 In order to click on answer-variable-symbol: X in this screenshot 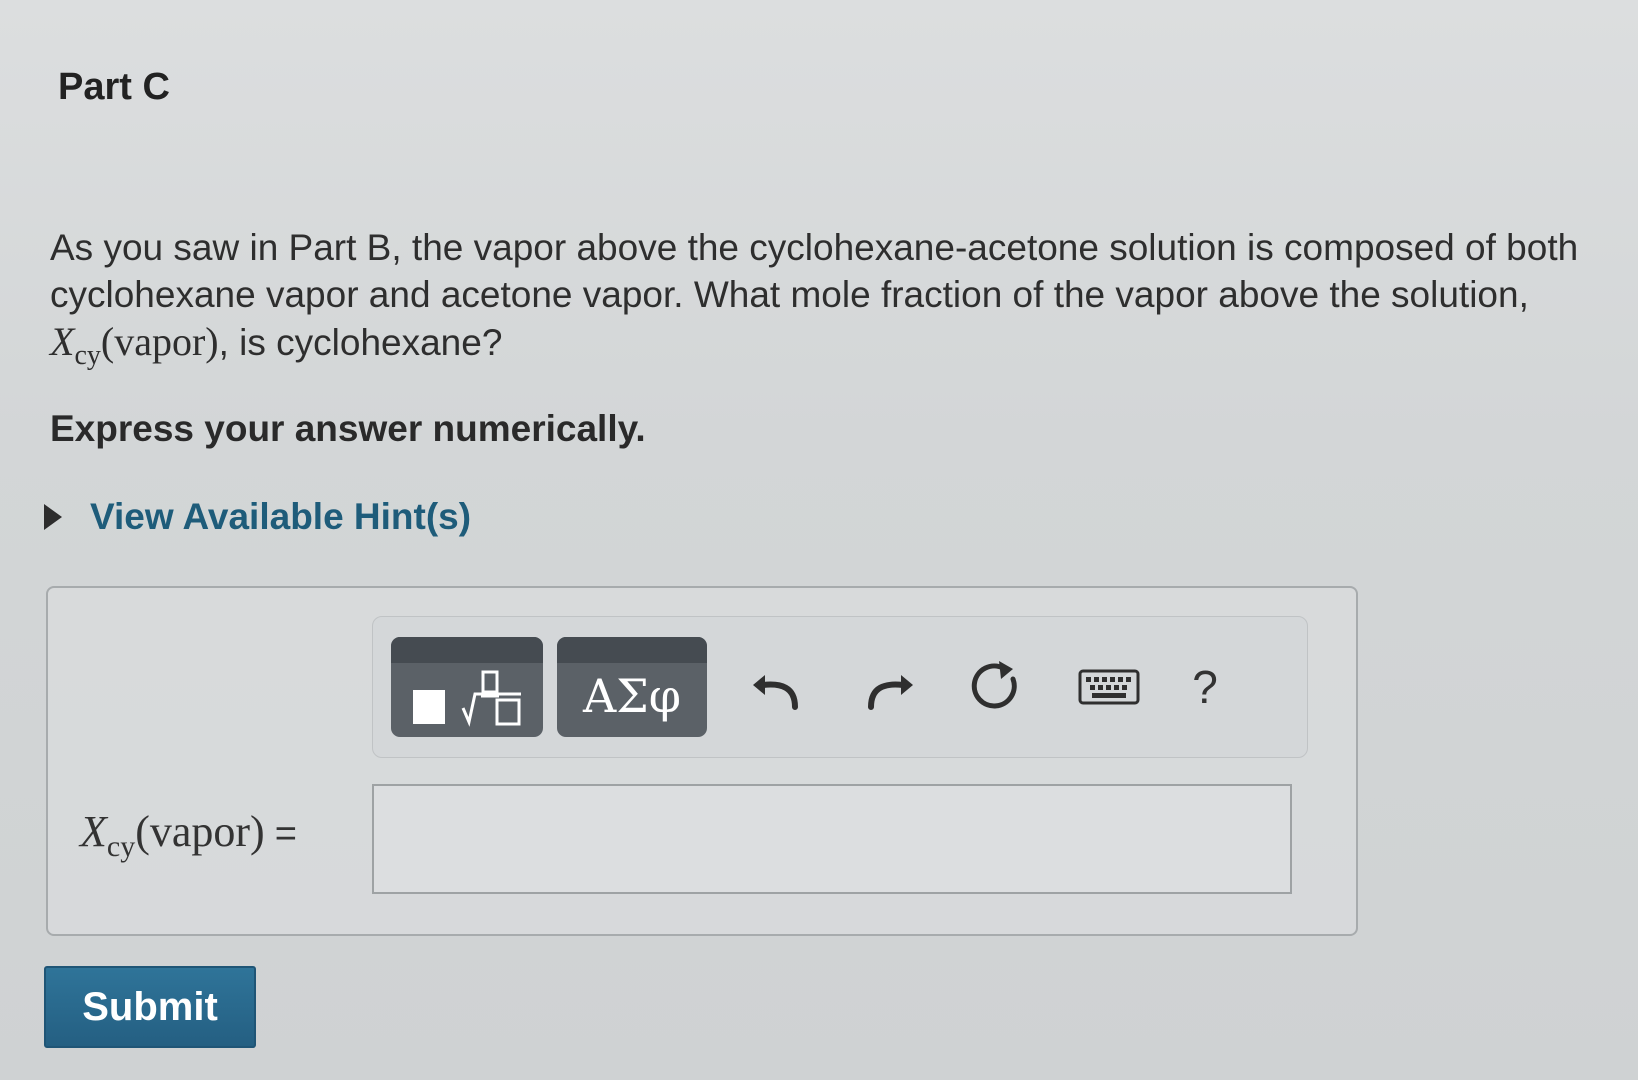, I will do `click(93, 831)`.